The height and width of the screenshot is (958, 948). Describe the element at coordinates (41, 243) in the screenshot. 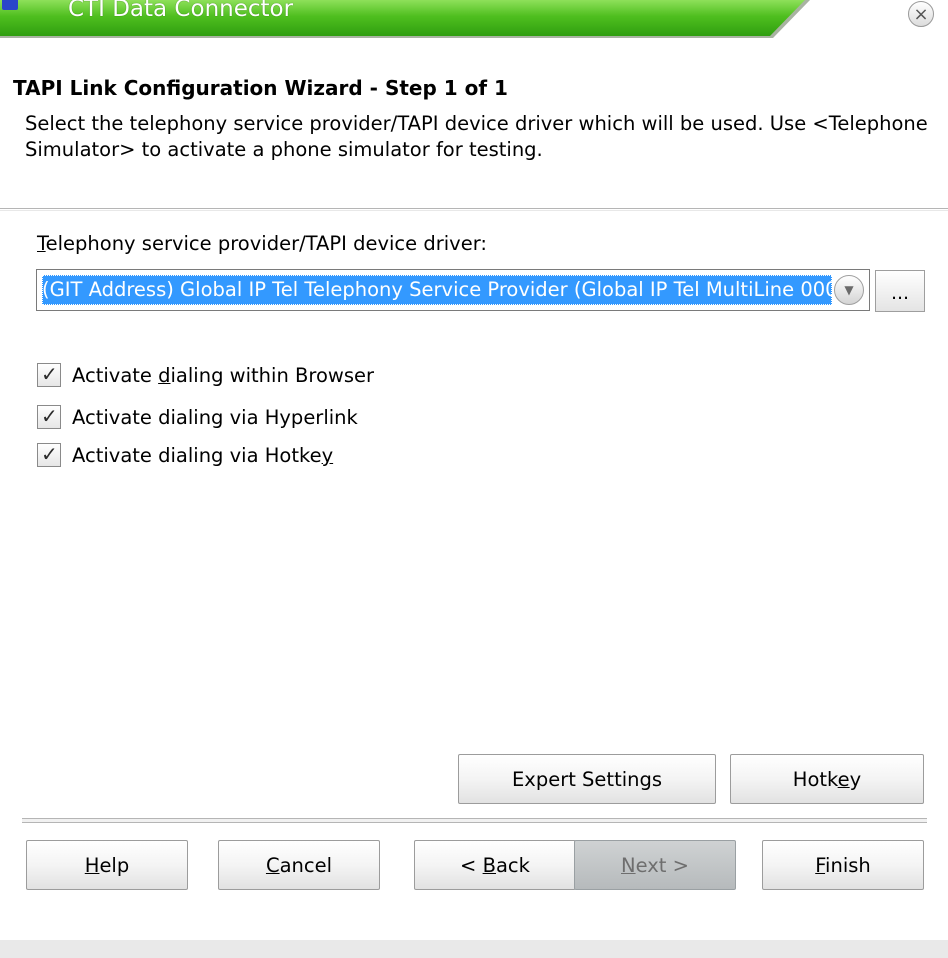

I see `driver-label-mnemonic: T` at that location.